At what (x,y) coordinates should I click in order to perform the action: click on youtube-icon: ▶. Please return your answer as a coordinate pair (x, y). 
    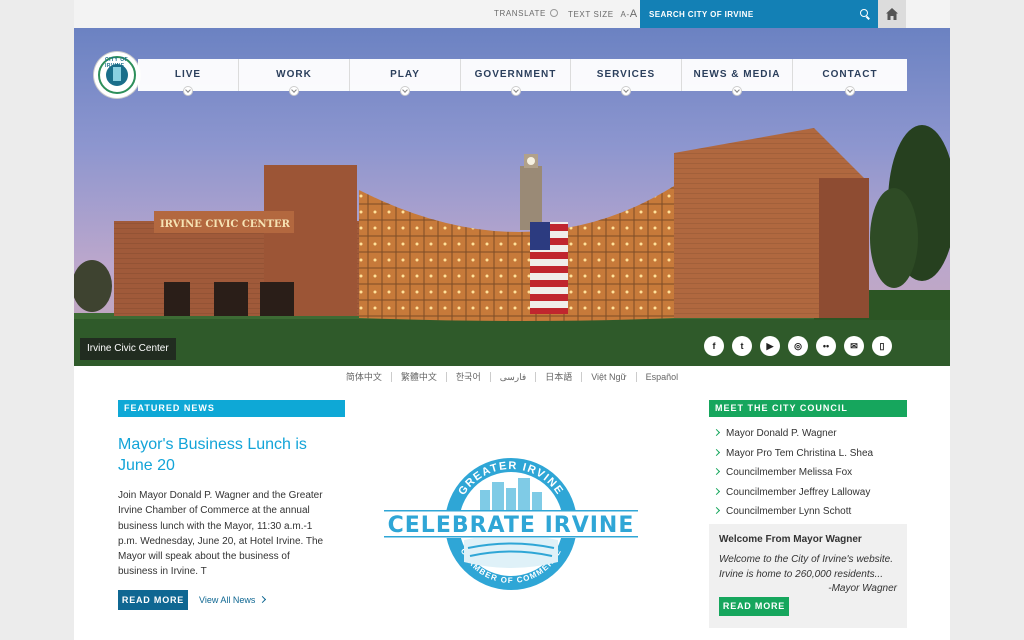
    Looking at the image, I should click on (770, 346).